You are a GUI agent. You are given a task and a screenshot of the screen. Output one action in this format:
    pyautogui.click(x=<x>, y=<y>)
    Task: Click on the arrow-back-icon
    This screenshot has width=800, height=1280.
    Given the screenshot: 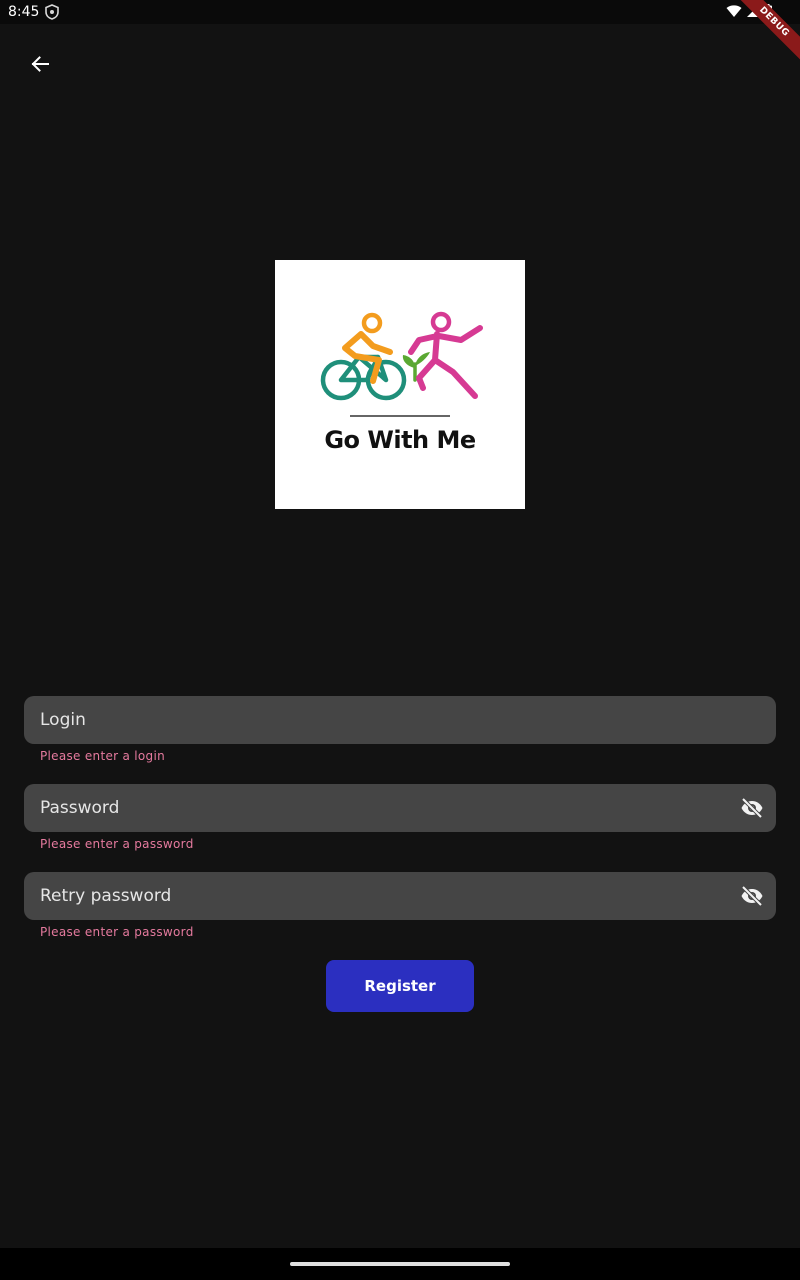 What is the action you would take?
    pyautogui.click(x=40, y=64)
    